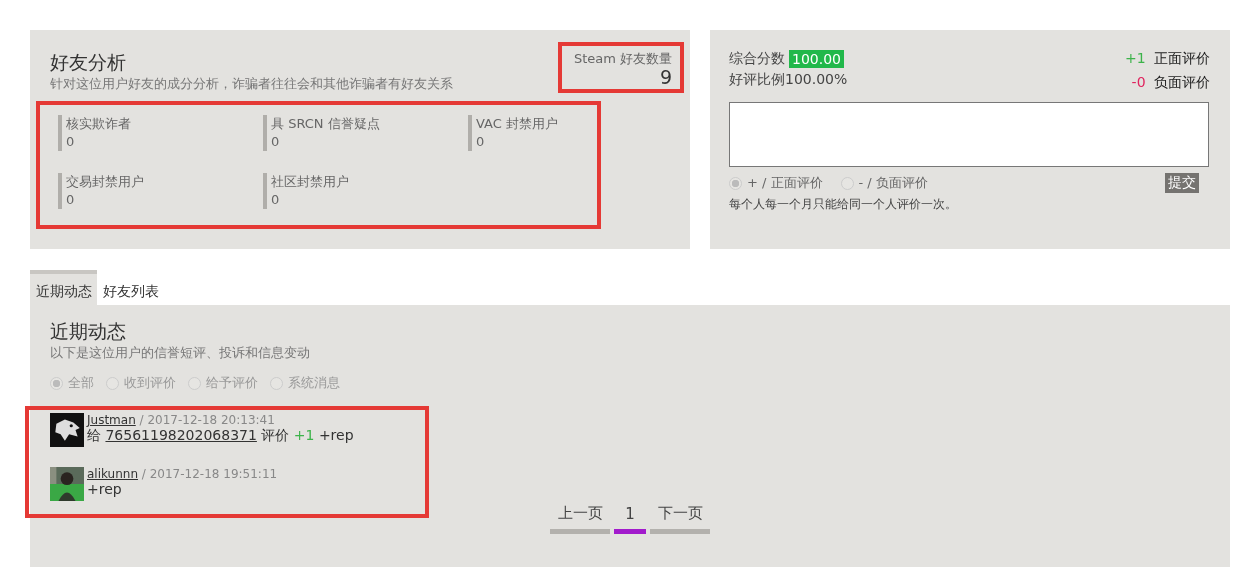 This screenshot has height=575, width=1255. What do you see at coordinates (1170, 82) in the screenshot?
I see `rating-count: -0 负面评价` at bounding box center [1170, 82].